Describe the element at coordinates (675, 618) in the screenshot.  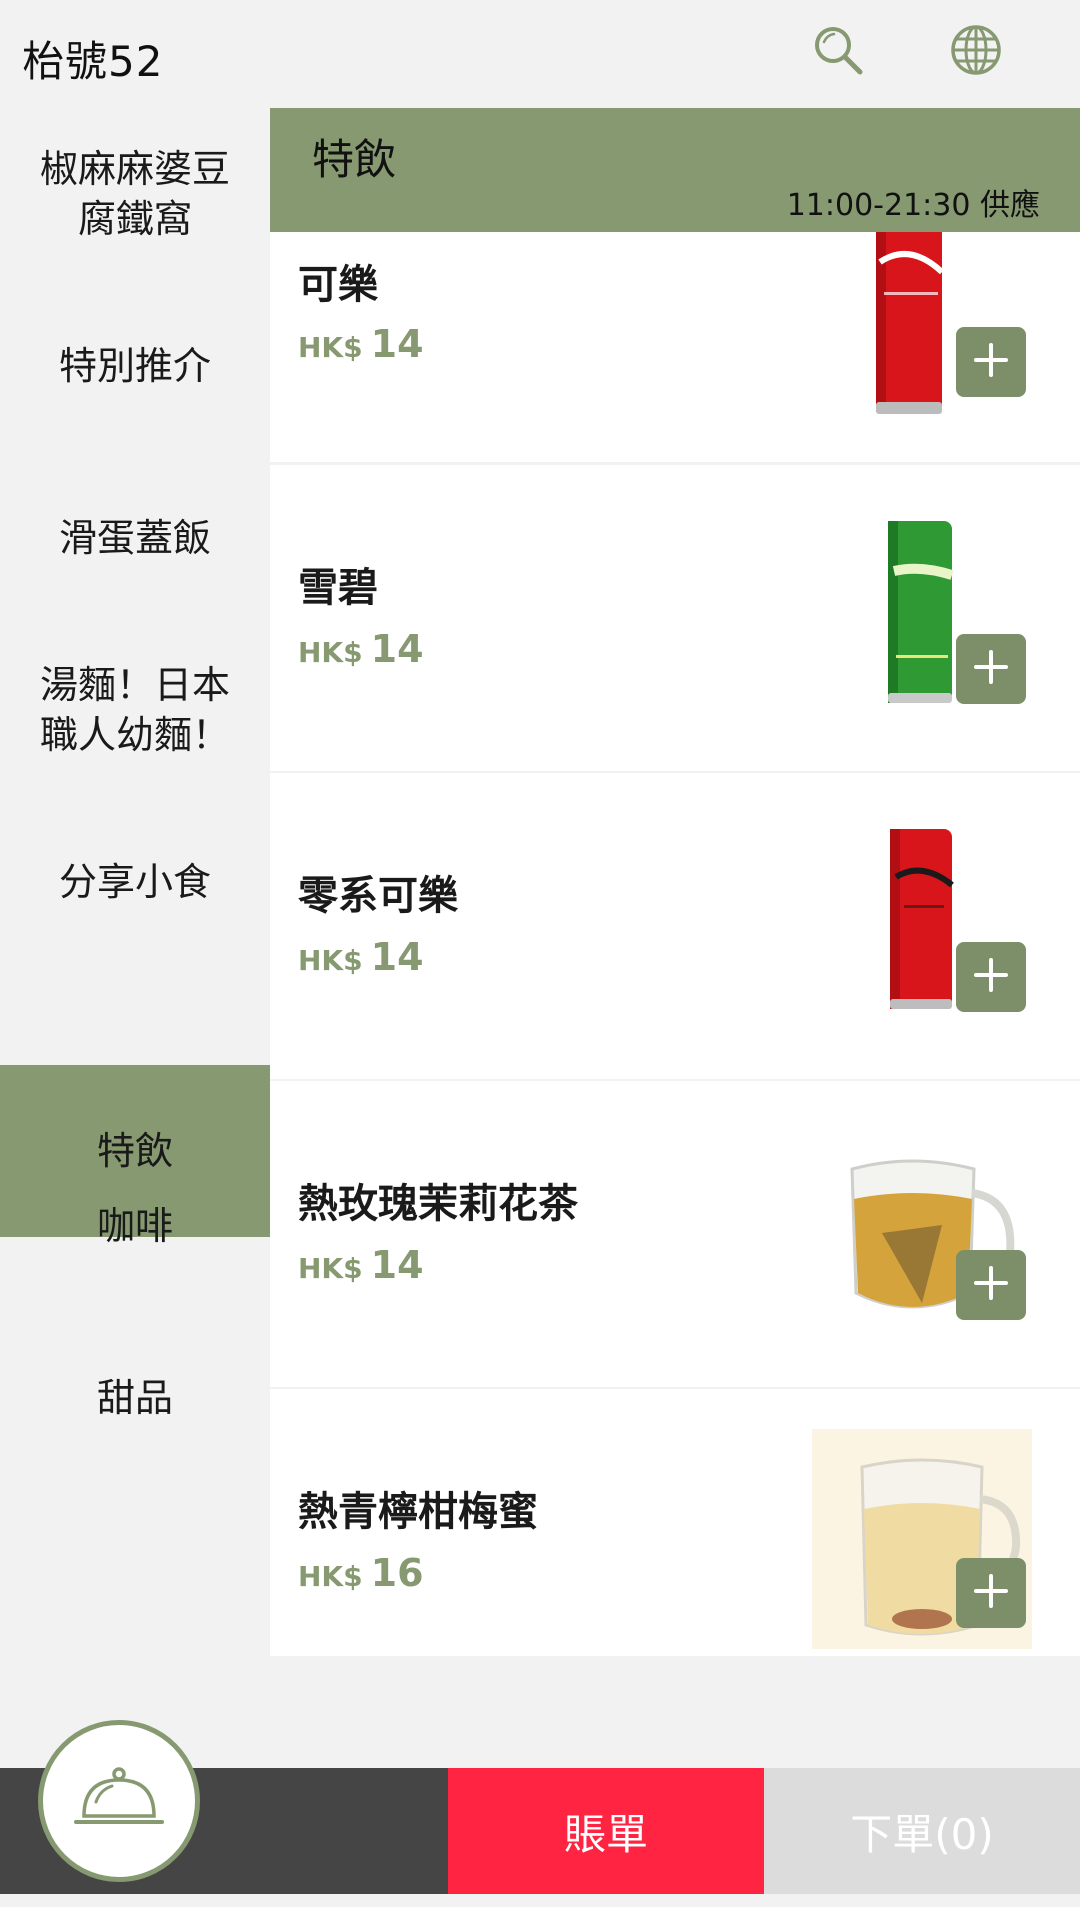
I see `product-card: 雪碧 HK$ 14` at that location.